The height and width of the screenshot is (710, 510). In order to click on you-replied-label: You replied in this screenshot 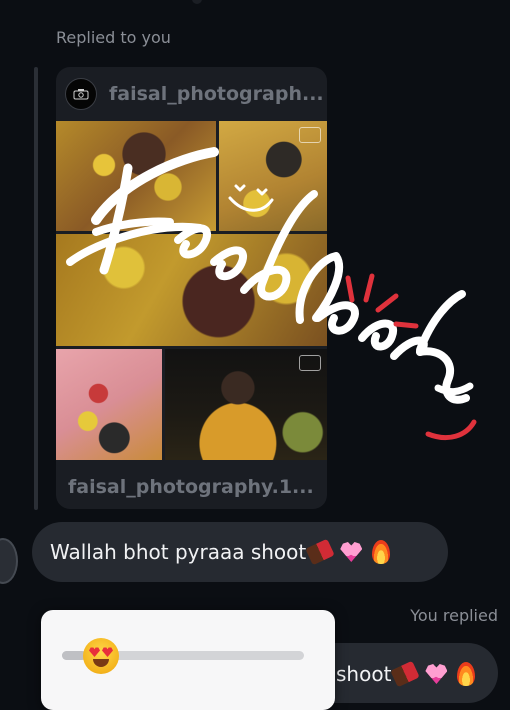, I will do `click(454, 615)`.